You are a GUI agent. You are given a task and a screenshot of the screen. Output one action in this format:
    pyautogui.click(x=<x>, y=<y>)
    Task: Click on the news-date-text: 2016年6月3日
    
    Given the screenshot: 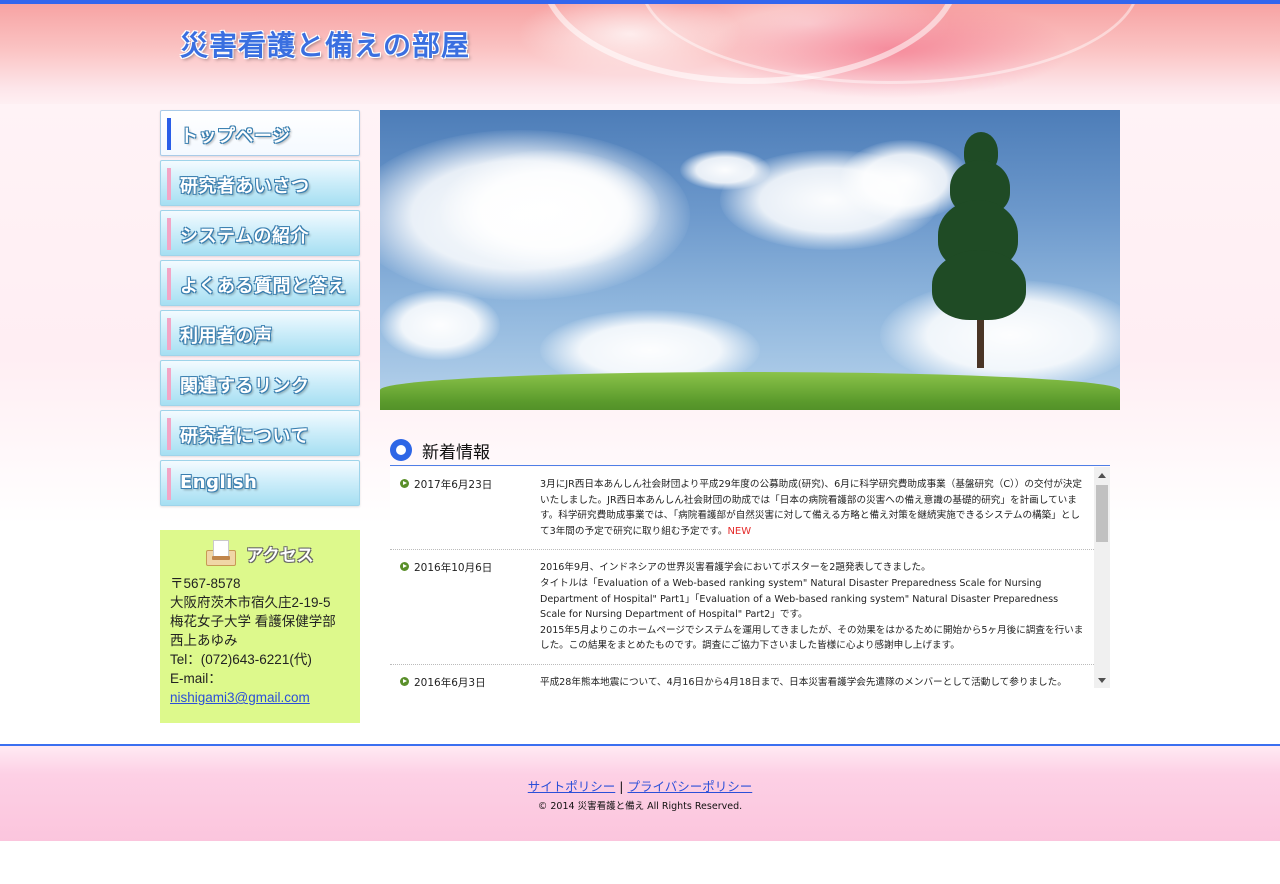 What is the action you would take?
    pyautogui.click(x=450, y=682)
    